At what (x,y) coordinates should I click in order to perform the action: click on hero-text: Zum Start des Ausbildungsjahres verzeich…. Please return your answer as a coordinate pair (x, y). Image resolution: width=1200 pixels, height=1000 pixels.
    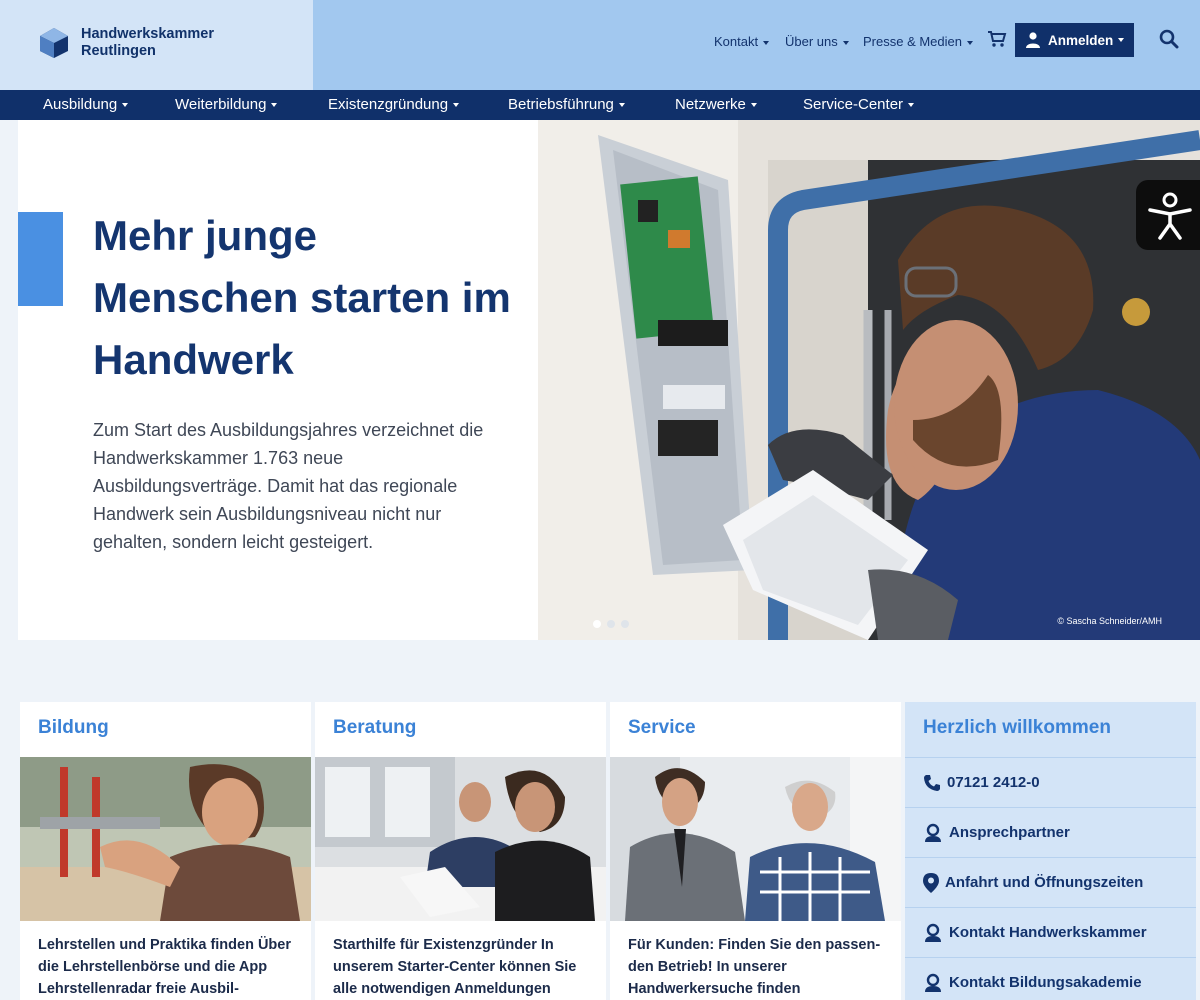
    Looking at the image, I should click on (288, 486).